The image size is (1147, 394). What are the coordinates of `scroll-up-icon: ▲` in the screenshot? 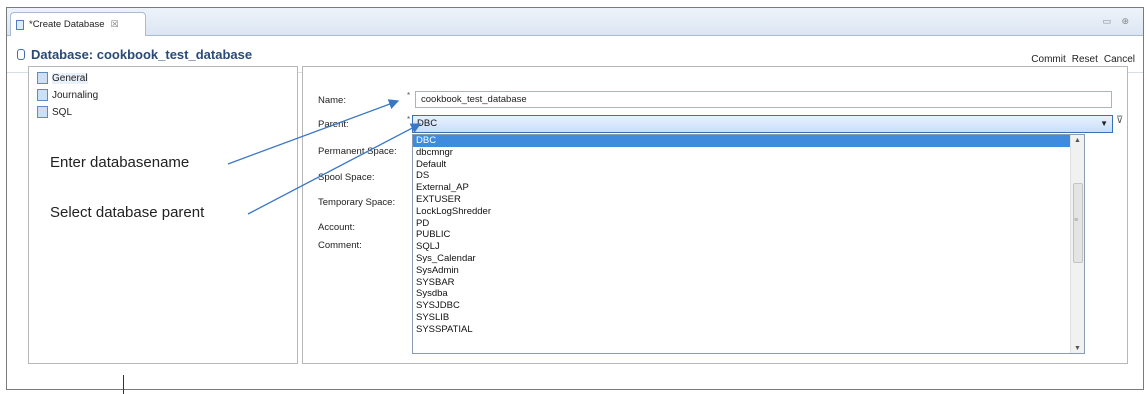 It's located at (1077, 140).